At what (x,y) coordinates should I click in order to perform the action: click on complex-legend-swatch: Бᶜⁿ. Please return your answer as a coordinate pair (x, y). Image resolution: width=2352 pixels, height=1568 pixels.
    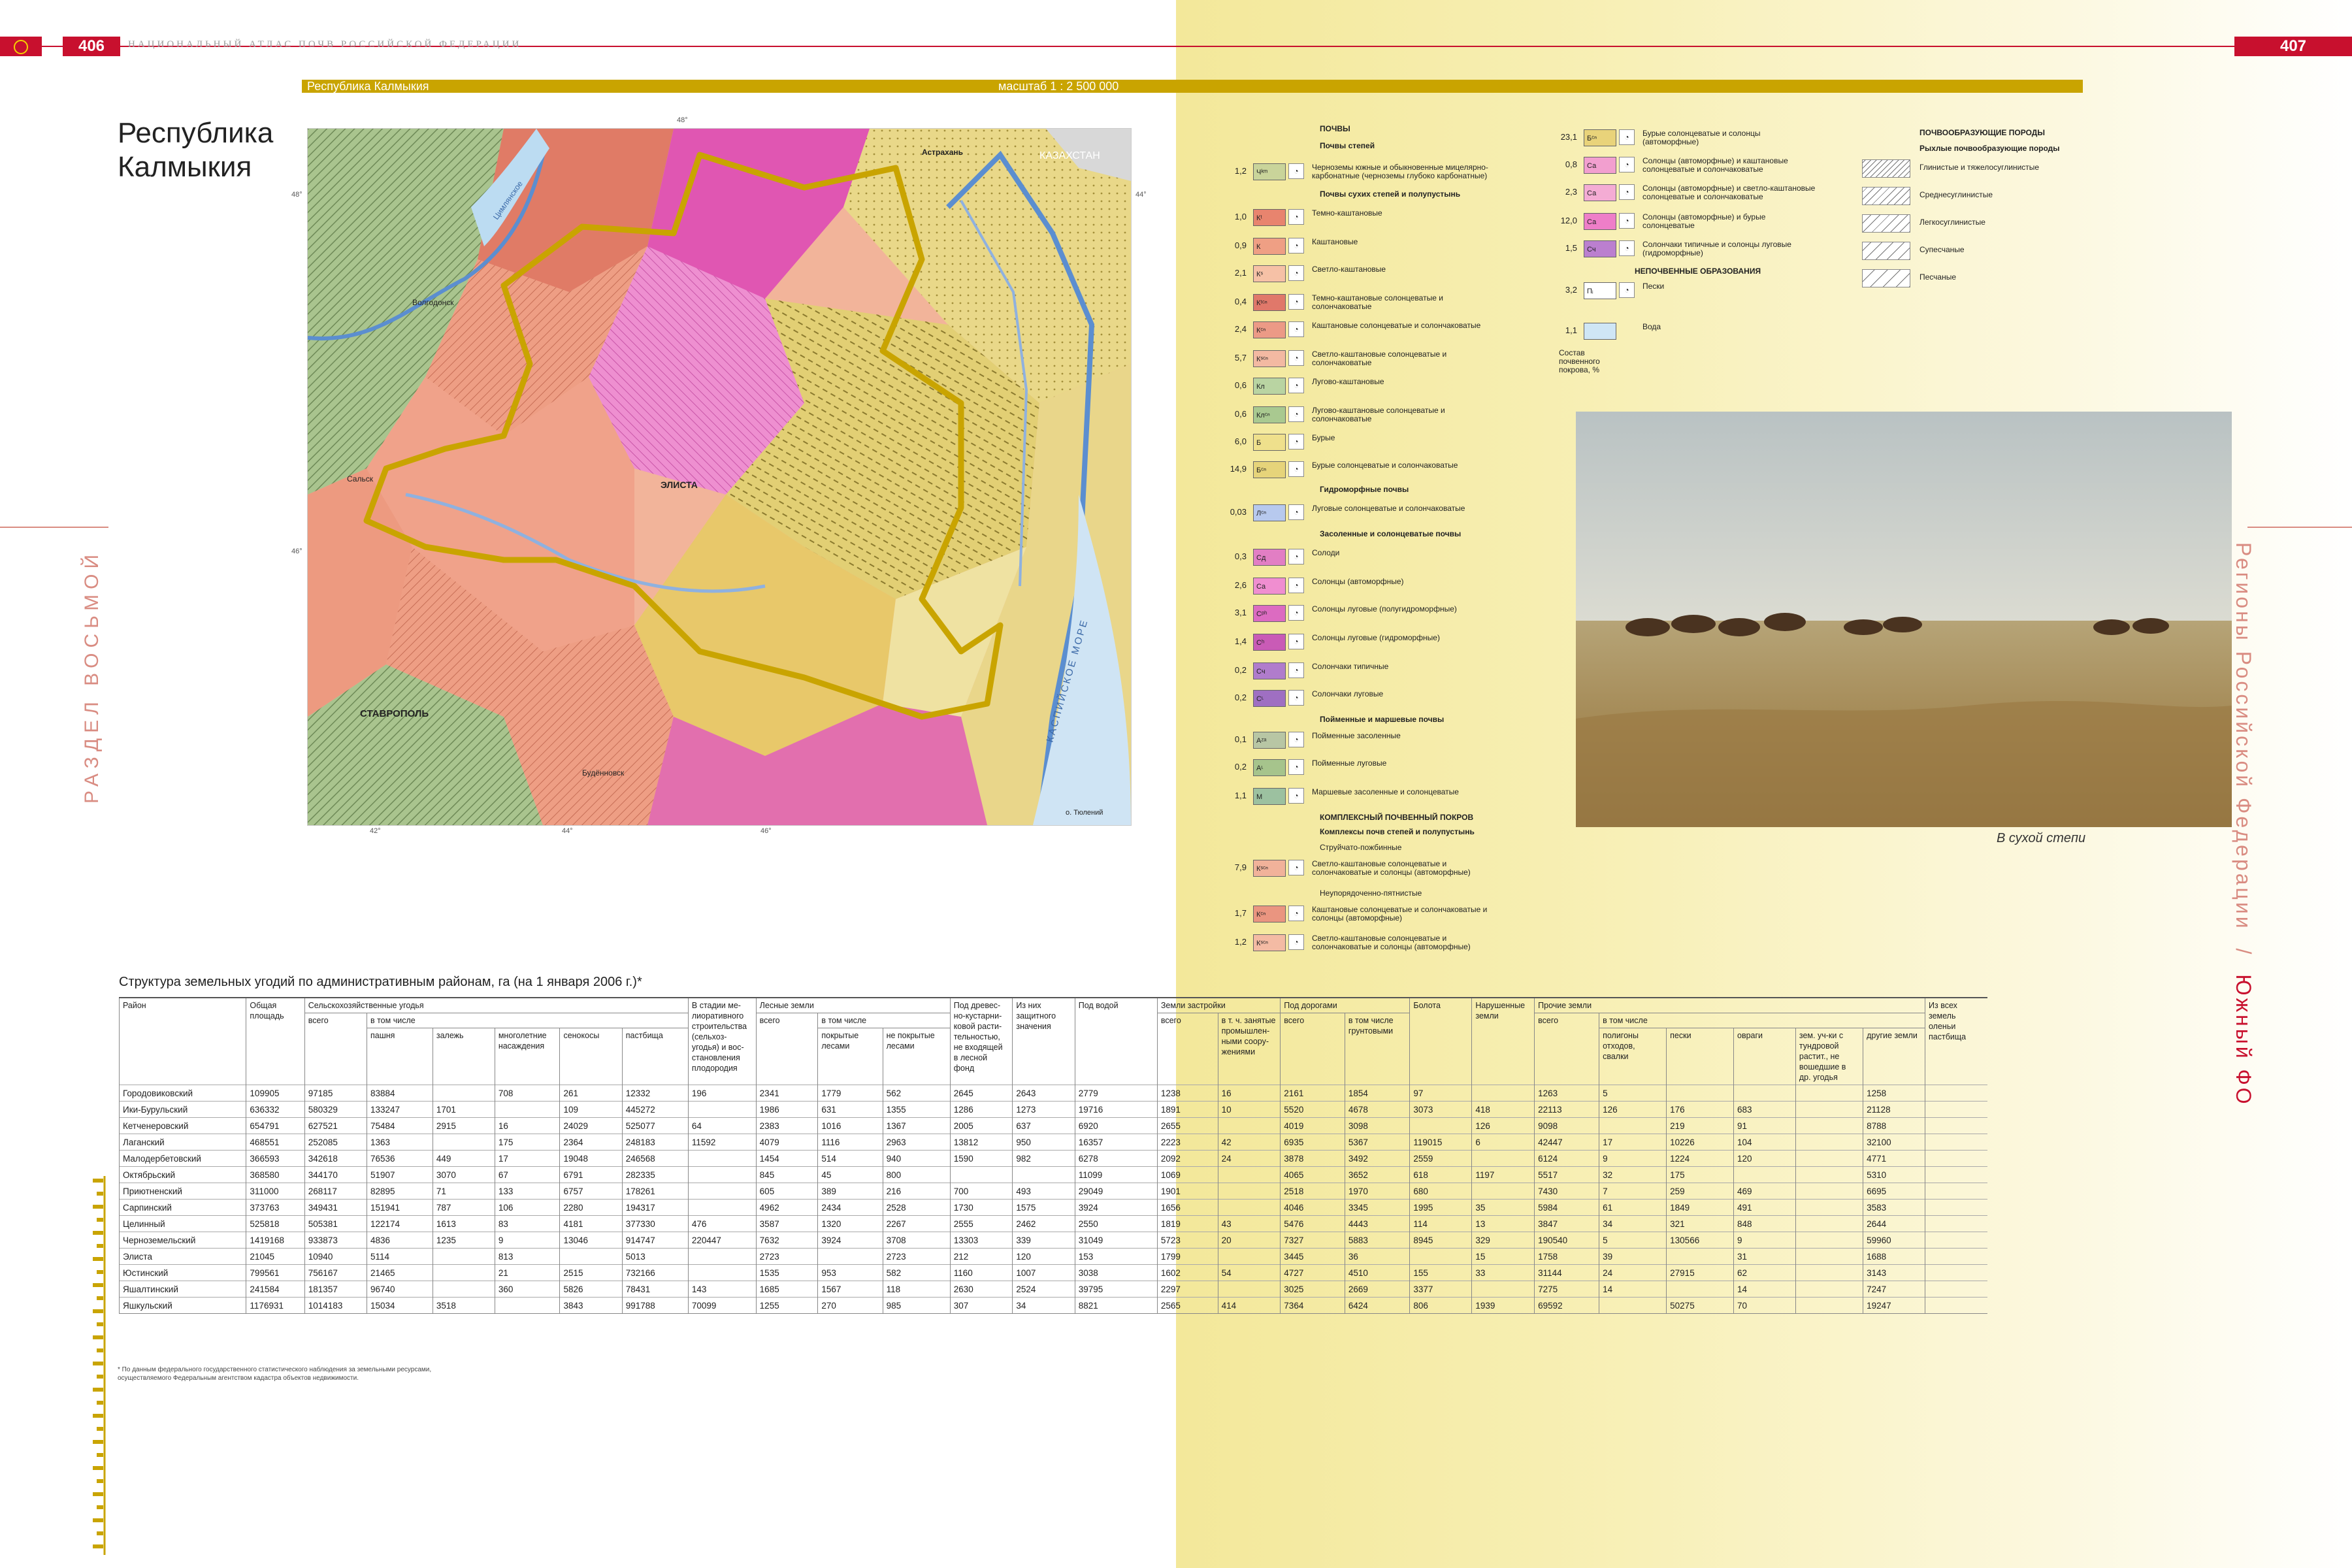
    Looking at the image, I should click on (1600, 137).